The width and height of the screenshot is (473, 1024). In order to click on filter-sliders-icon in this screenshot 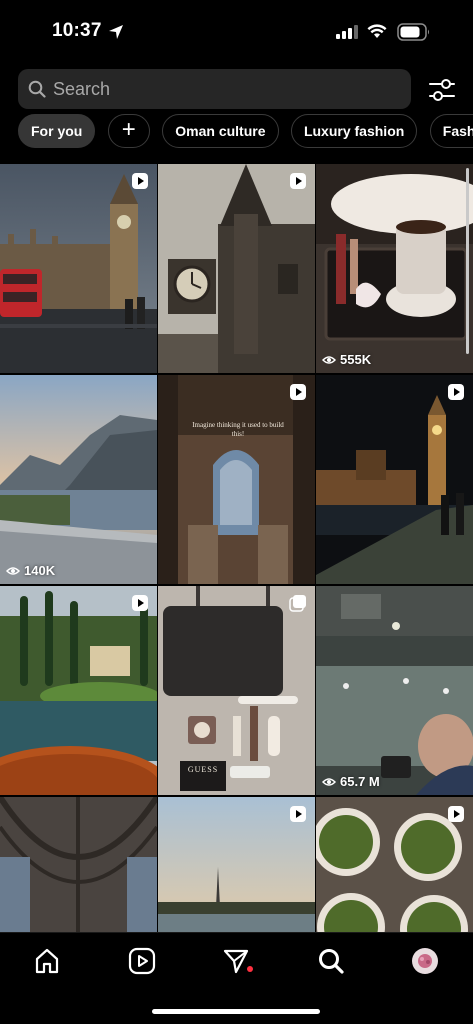, I will do `click(442, 90)`.